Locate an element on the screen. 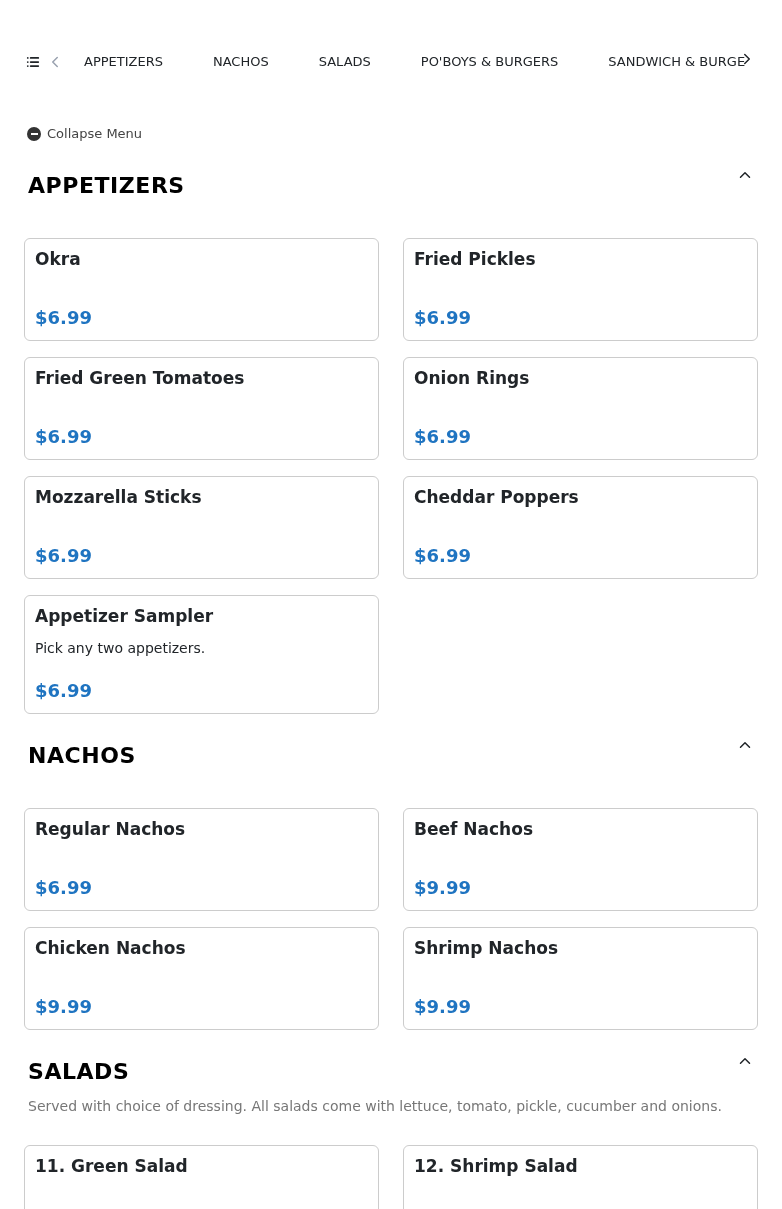 This screenshot has height=1209, width=782. menu-item-card: 12. Shrimp Salad is located at coordinates (580, 1176).